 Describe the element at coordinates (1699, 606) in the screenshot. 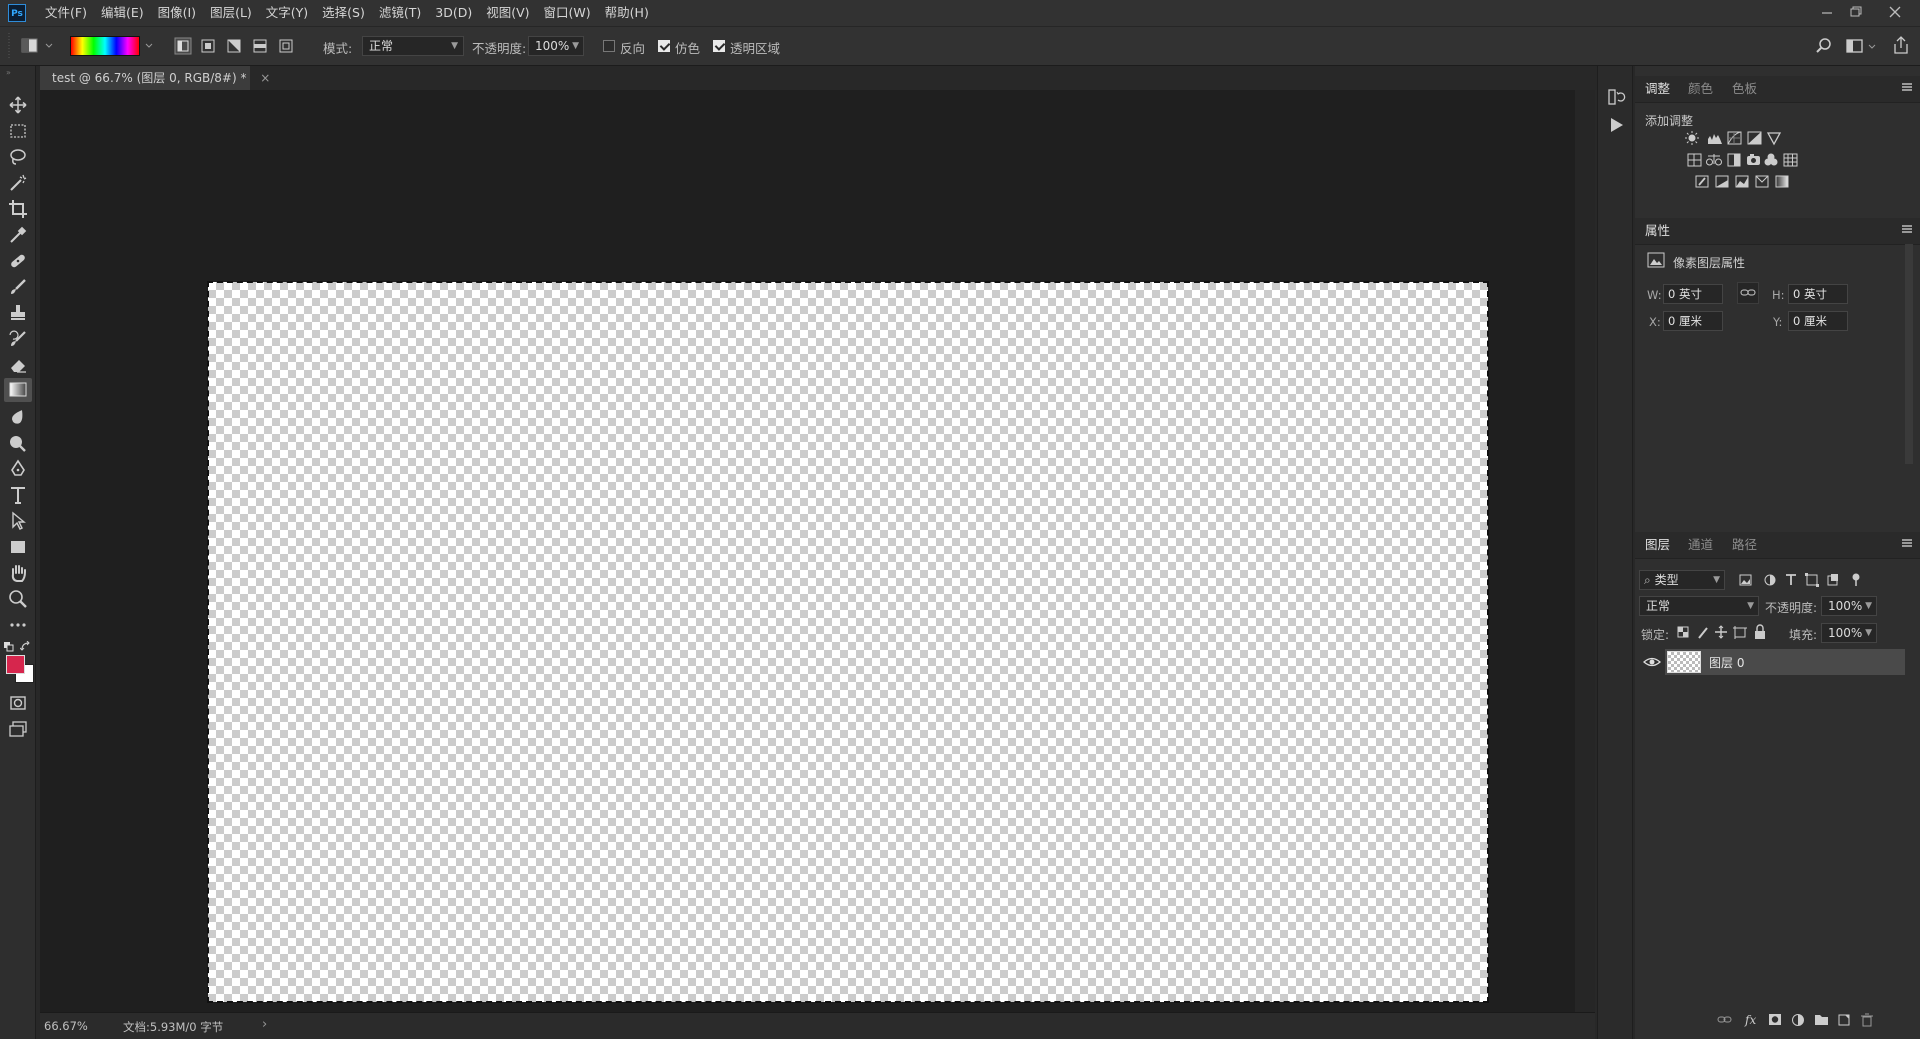

I see `layer-blend-mode-dropdown: 正常 ▼` at that location.